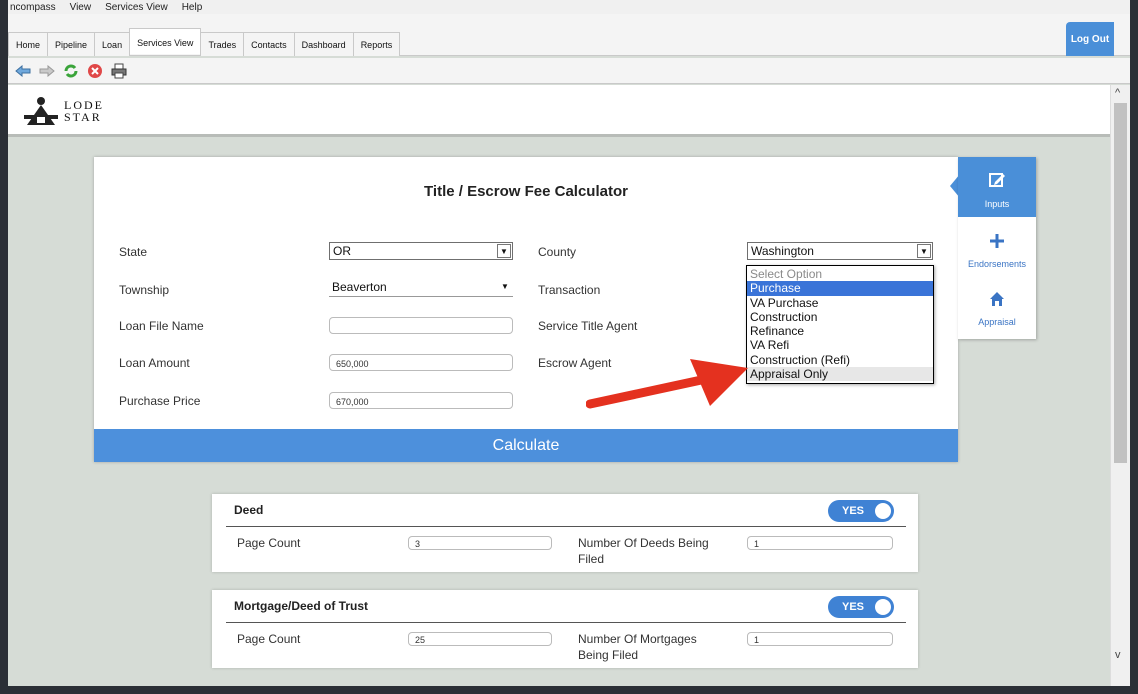 This screenshot has width=1138, height=694. Describe the element at coordinates (997, 243) in the screenshot. I see `plus-icon` at that location.